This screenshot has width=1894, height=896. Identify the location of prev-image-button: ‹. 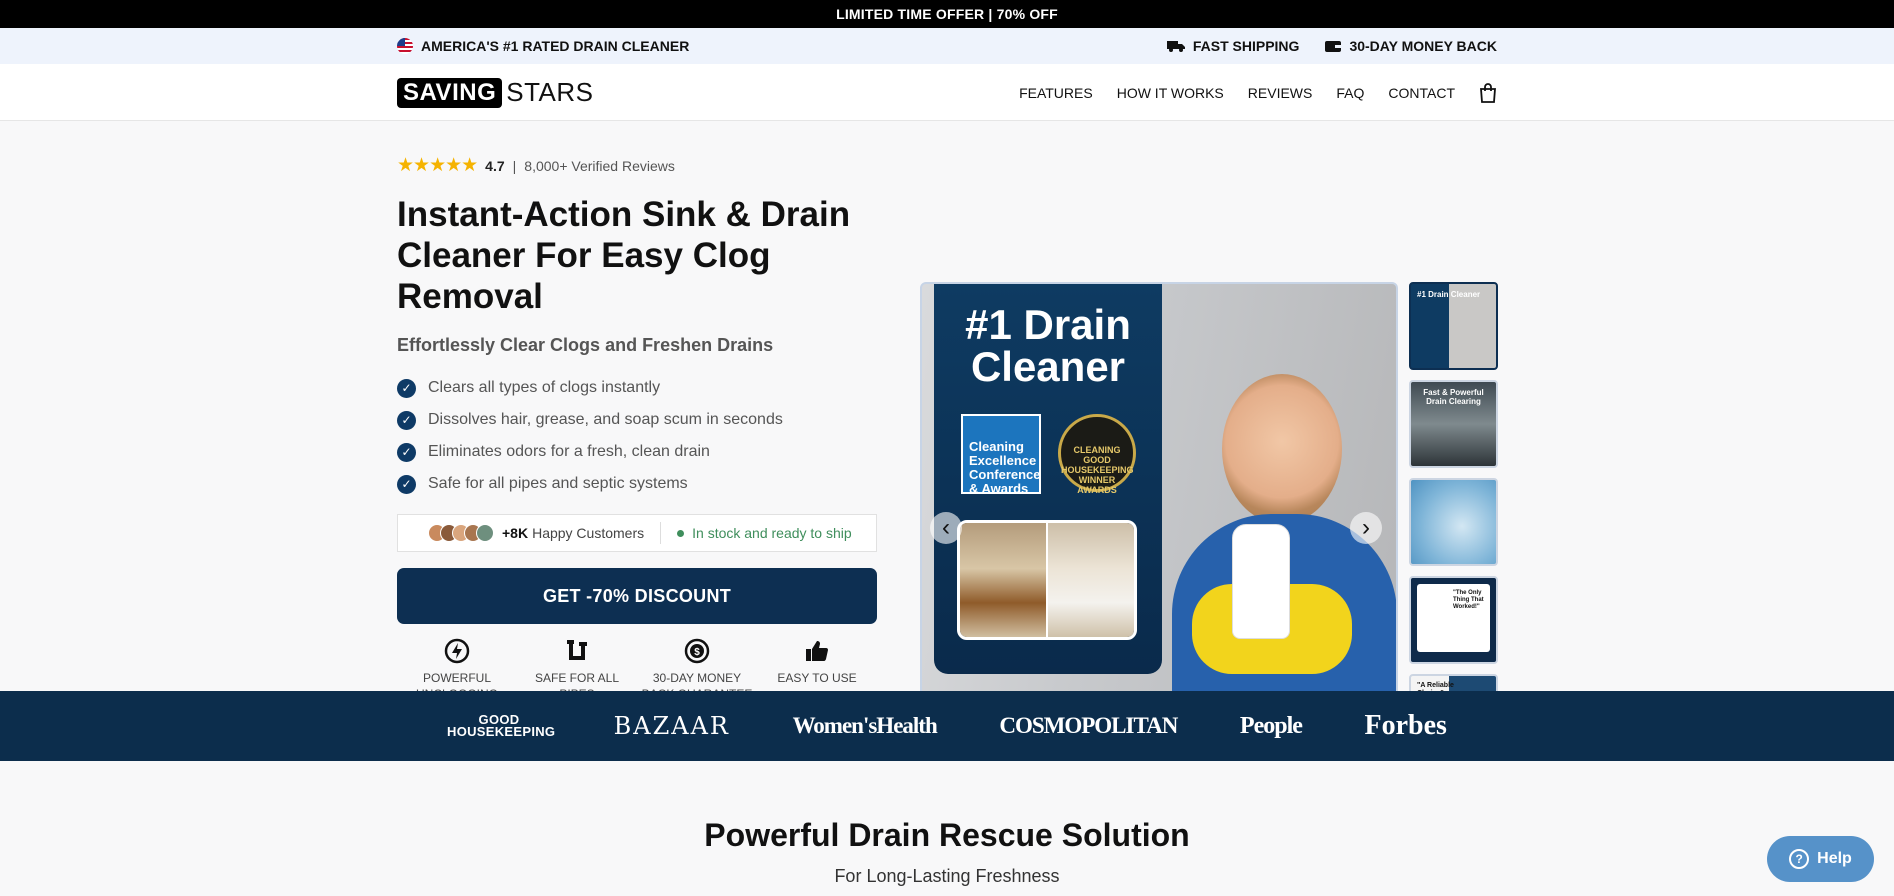
(946, 528).